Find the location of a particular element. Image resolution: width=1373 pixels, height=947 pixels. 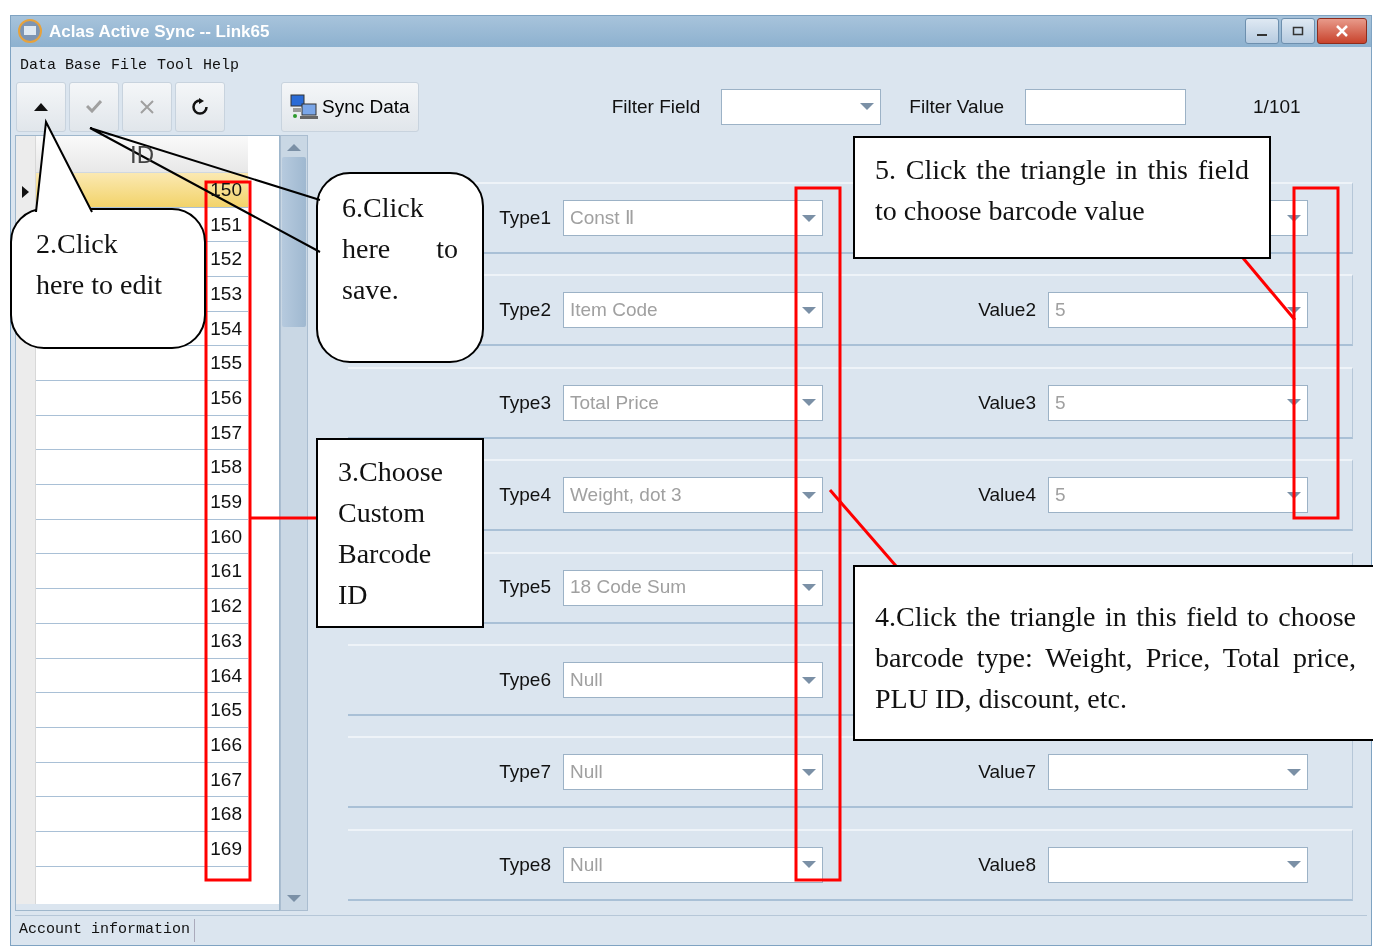

type-label: Type8 is located at coordinates (525, 864).